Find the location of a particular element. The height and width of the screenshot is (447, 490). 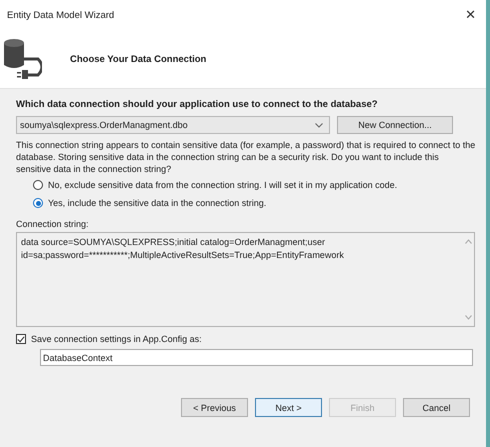

connection-dropdown: soumya\sqlexpress.OrderManagment.dbo is located at coordinates (173, 125).